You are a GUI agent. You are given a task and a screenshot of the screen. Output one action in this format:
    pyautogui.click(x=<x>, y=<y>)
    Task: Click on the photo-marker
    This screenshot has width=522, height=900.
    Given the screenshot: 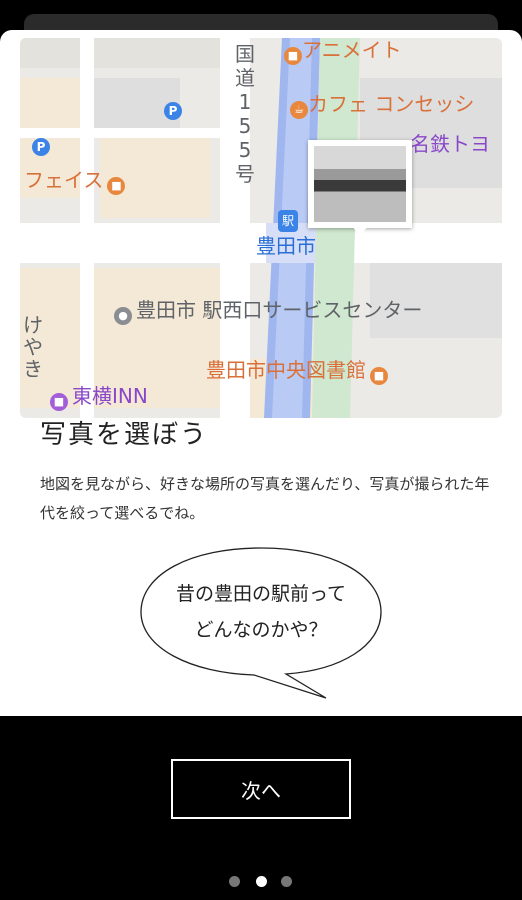 What is the action you would take?
    pyautogui.click(x=360, y=188)
    